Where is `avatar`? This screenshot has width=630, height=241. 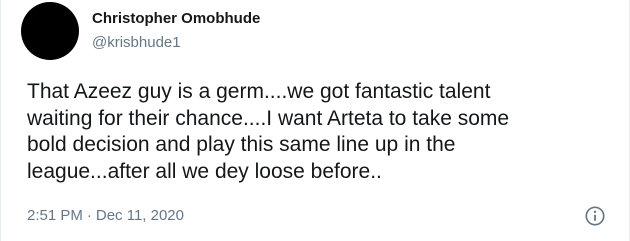 avatar is located at coordinates (50, 31).